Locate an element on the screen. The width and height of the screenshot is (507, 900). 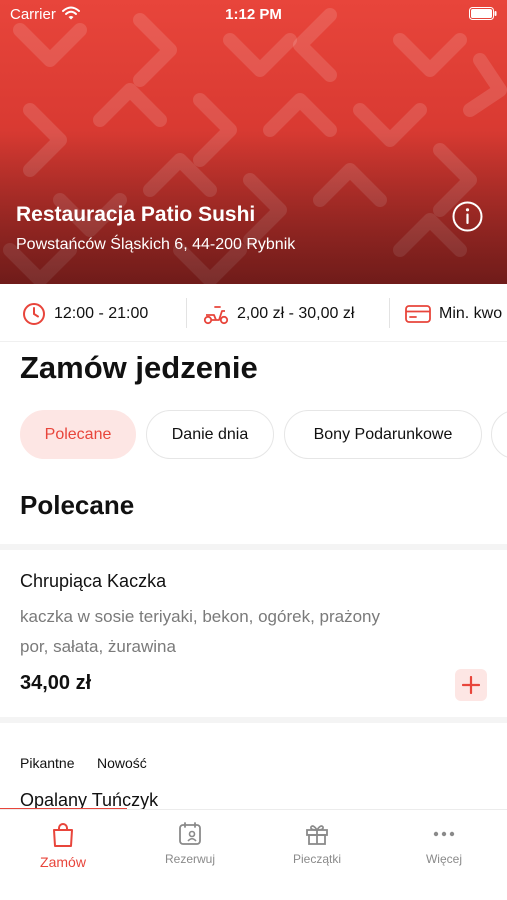
status-time: 1:12 PM is located at coordinates (253, 14).